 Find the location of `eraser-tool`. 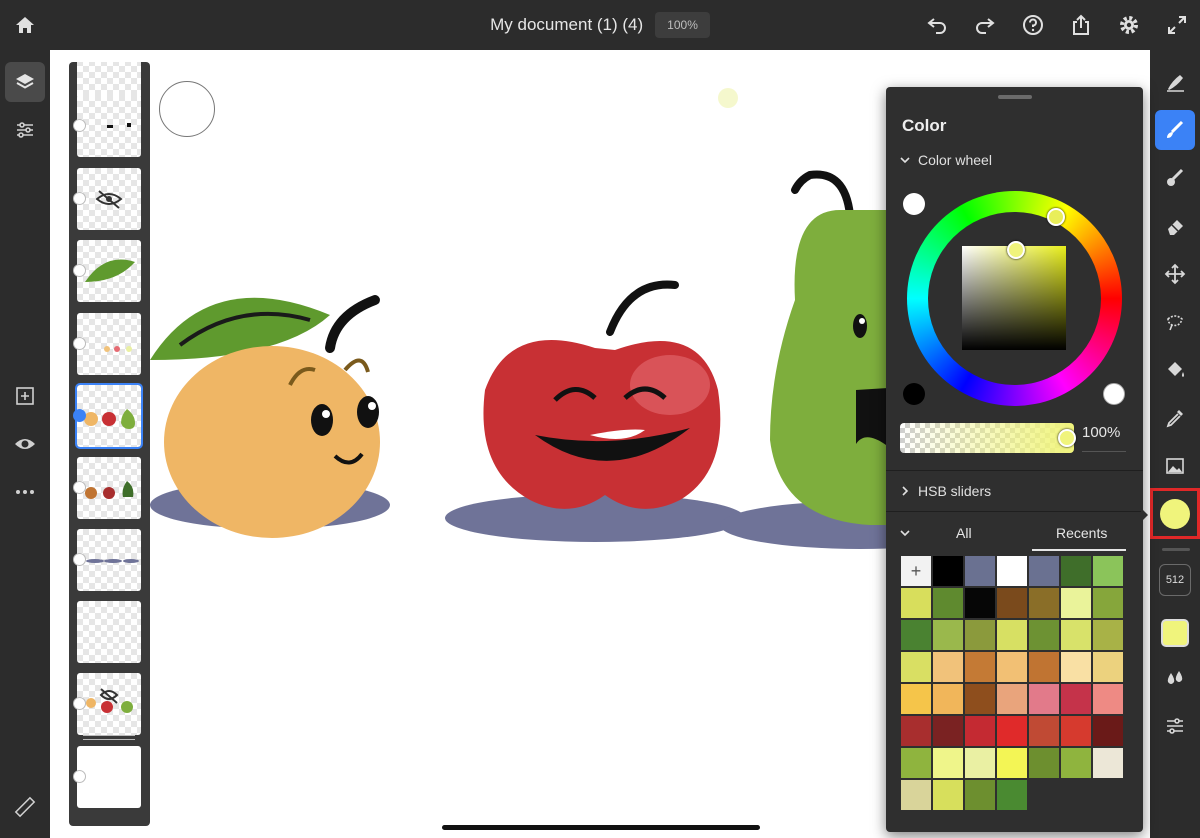

eraser-tool is located at coordinates (1175, 226).